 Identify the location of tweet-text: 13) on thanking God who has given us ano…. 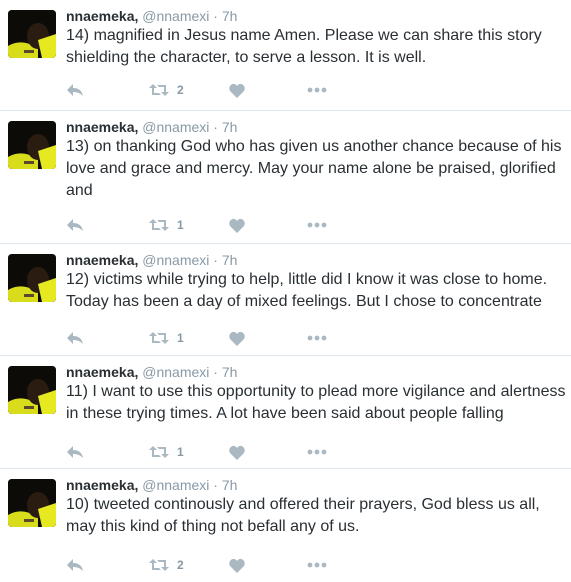
(314, 168).